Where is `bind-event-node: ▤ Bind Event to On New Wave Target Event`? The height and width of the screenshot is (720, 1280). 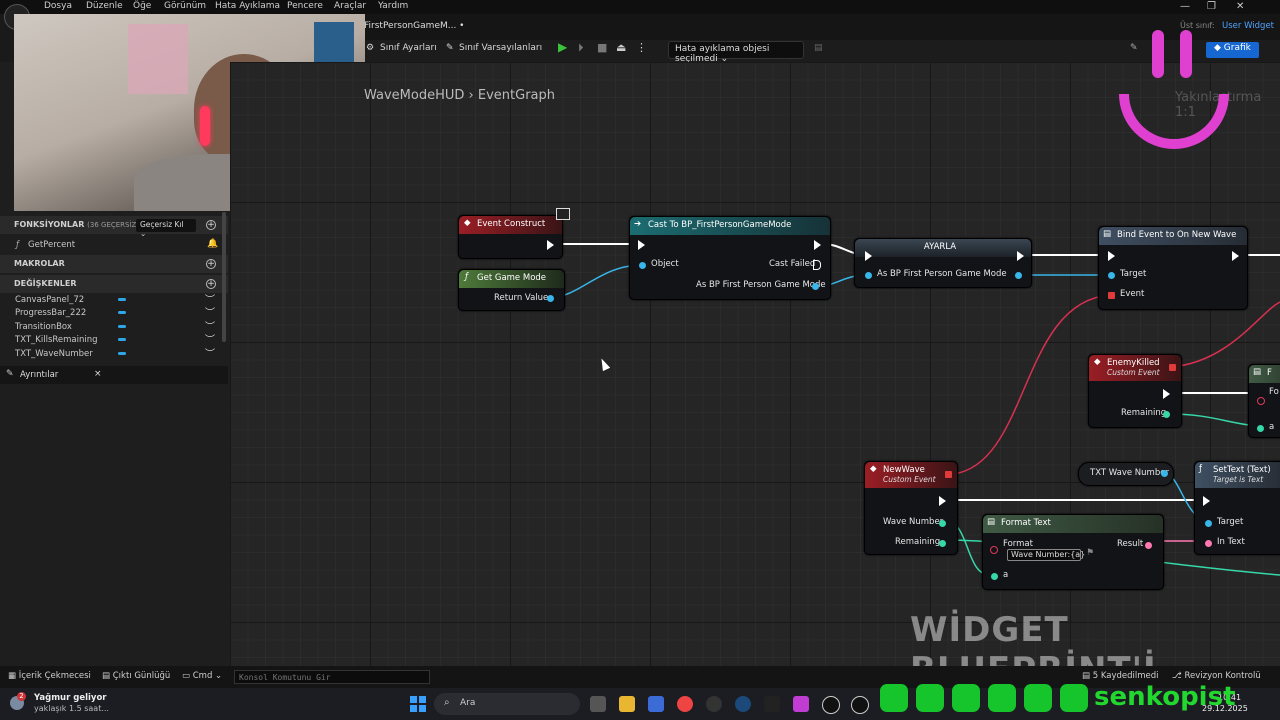
bind-event-node: ▤ Bind Event to On New Wave Target Event is located at coordinates (1173, 268).